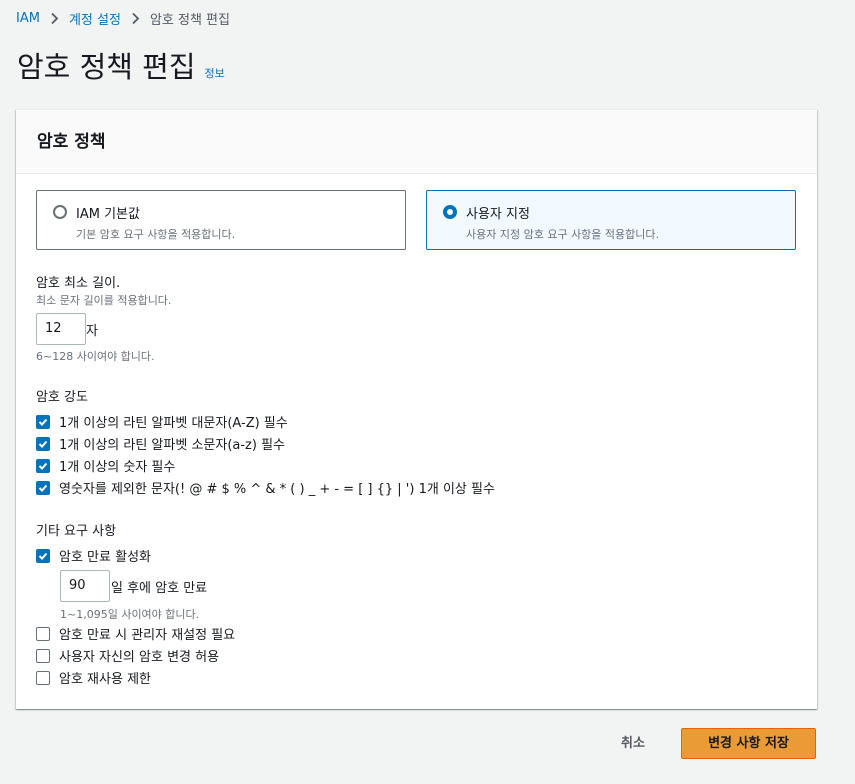  Describe the element at coordinates (104, 300) in the screenshot. I see `min-length-description: 최소 문자 길이를 적용합니다.` at that location.